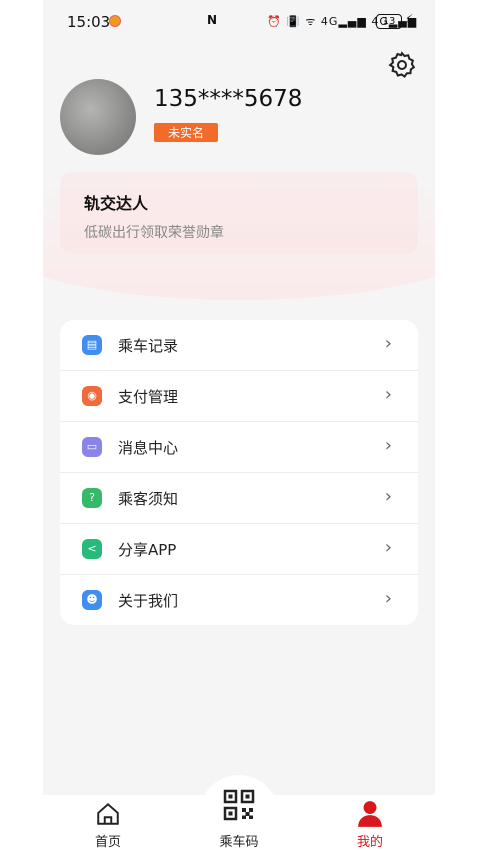 This screenshot has height=850, width=478. Describe the element at coordinates (239, 600) in the screenshot. I see `menu-item-about-us: ☻ 关于我们 ›` at that location.